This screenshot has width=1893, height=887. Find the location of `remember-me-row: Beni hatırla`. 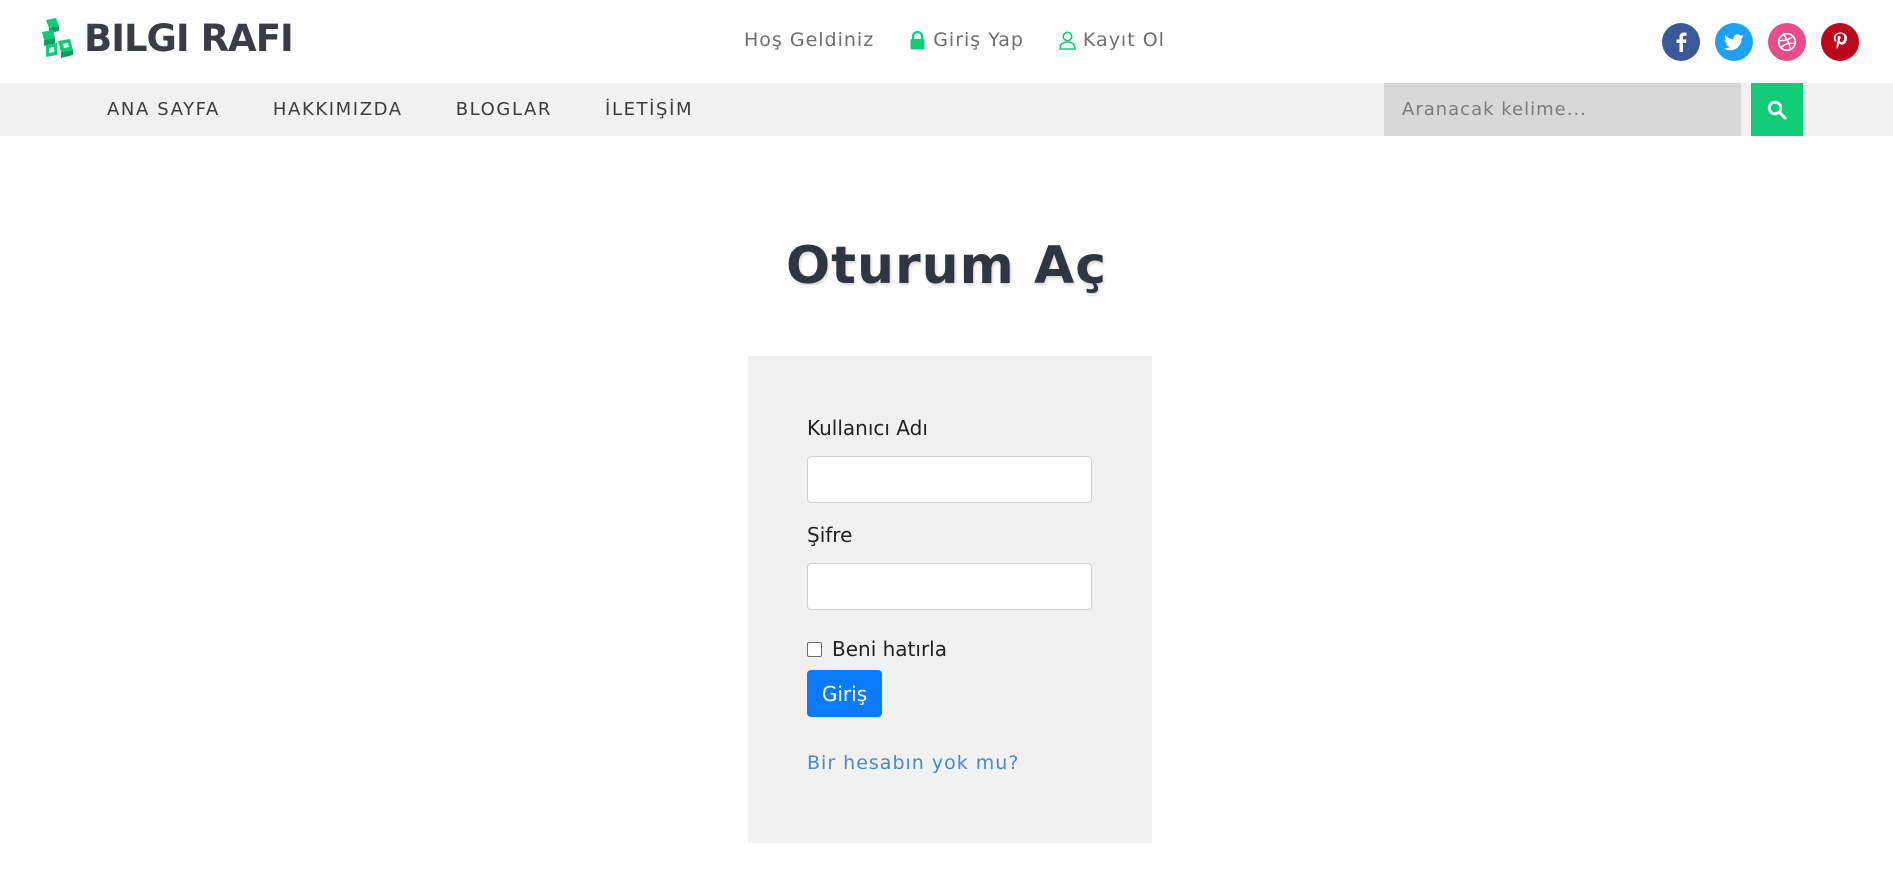

remember-me-row: Beni hatırla is located at coordinates (877, 649).